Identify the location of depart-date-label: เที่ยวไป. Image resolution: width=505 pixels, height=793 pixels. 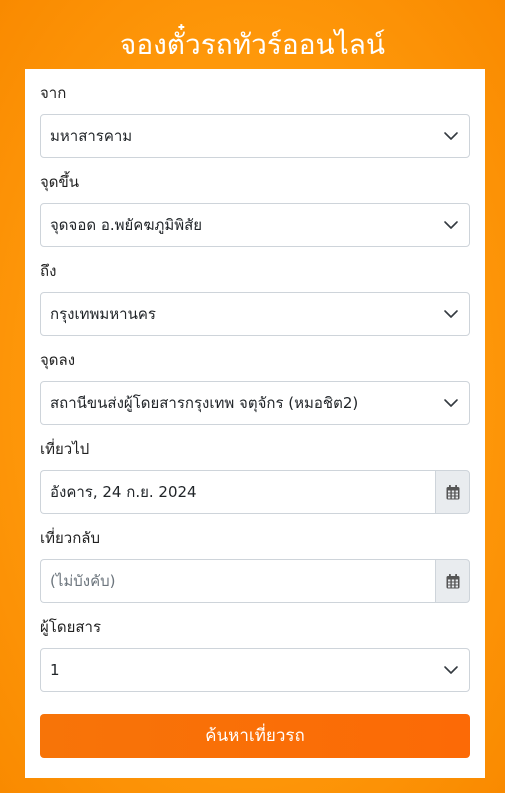
(65, 449).